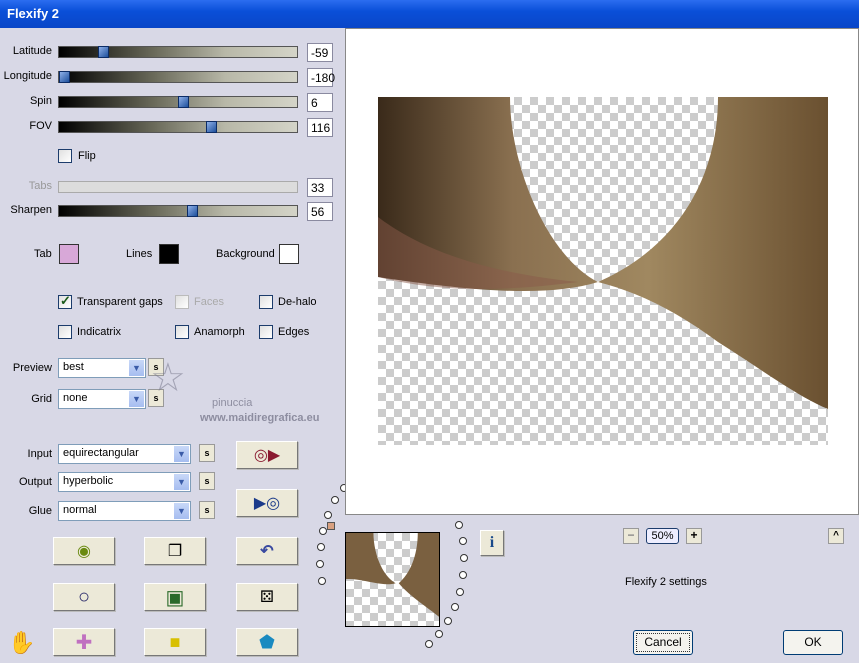 The image size is (859, 663). Describe the element at coordinates (41, 399) in the screenshot. I see `grid-label: Grid` at that location.